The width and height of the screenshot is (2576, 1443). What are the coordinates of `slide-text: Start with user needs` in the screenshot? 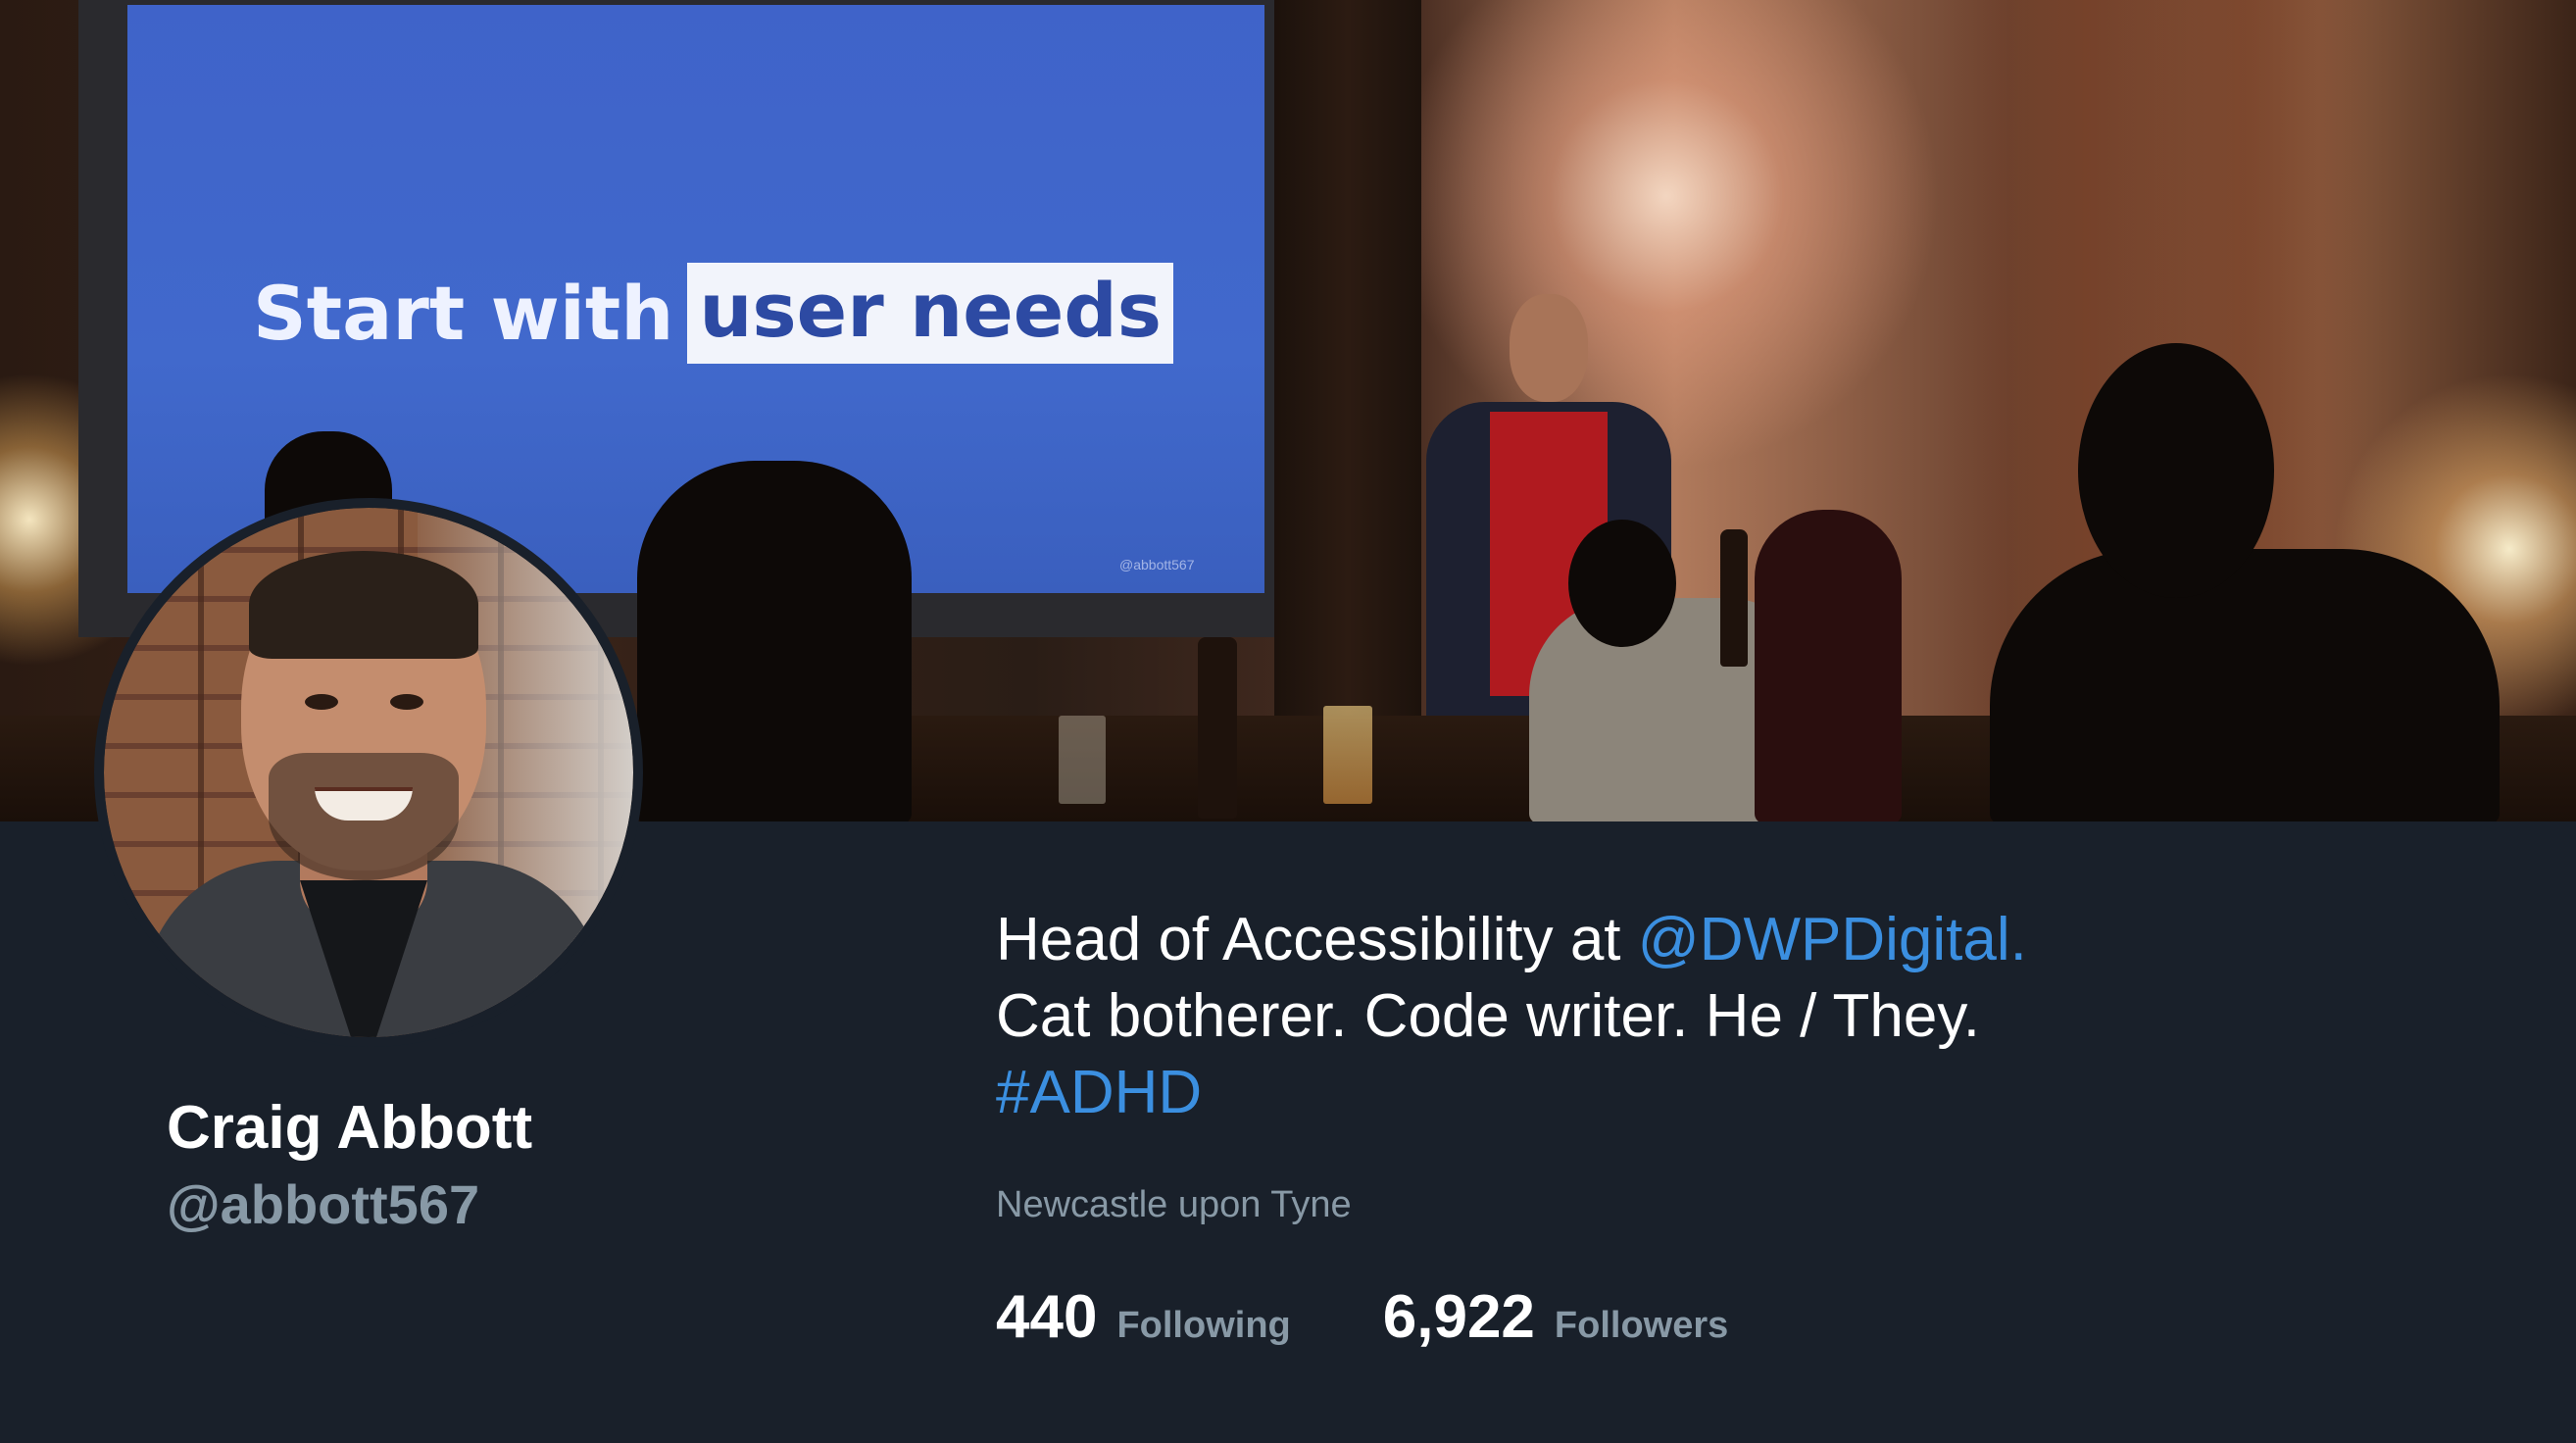 It's located at (713, 313).